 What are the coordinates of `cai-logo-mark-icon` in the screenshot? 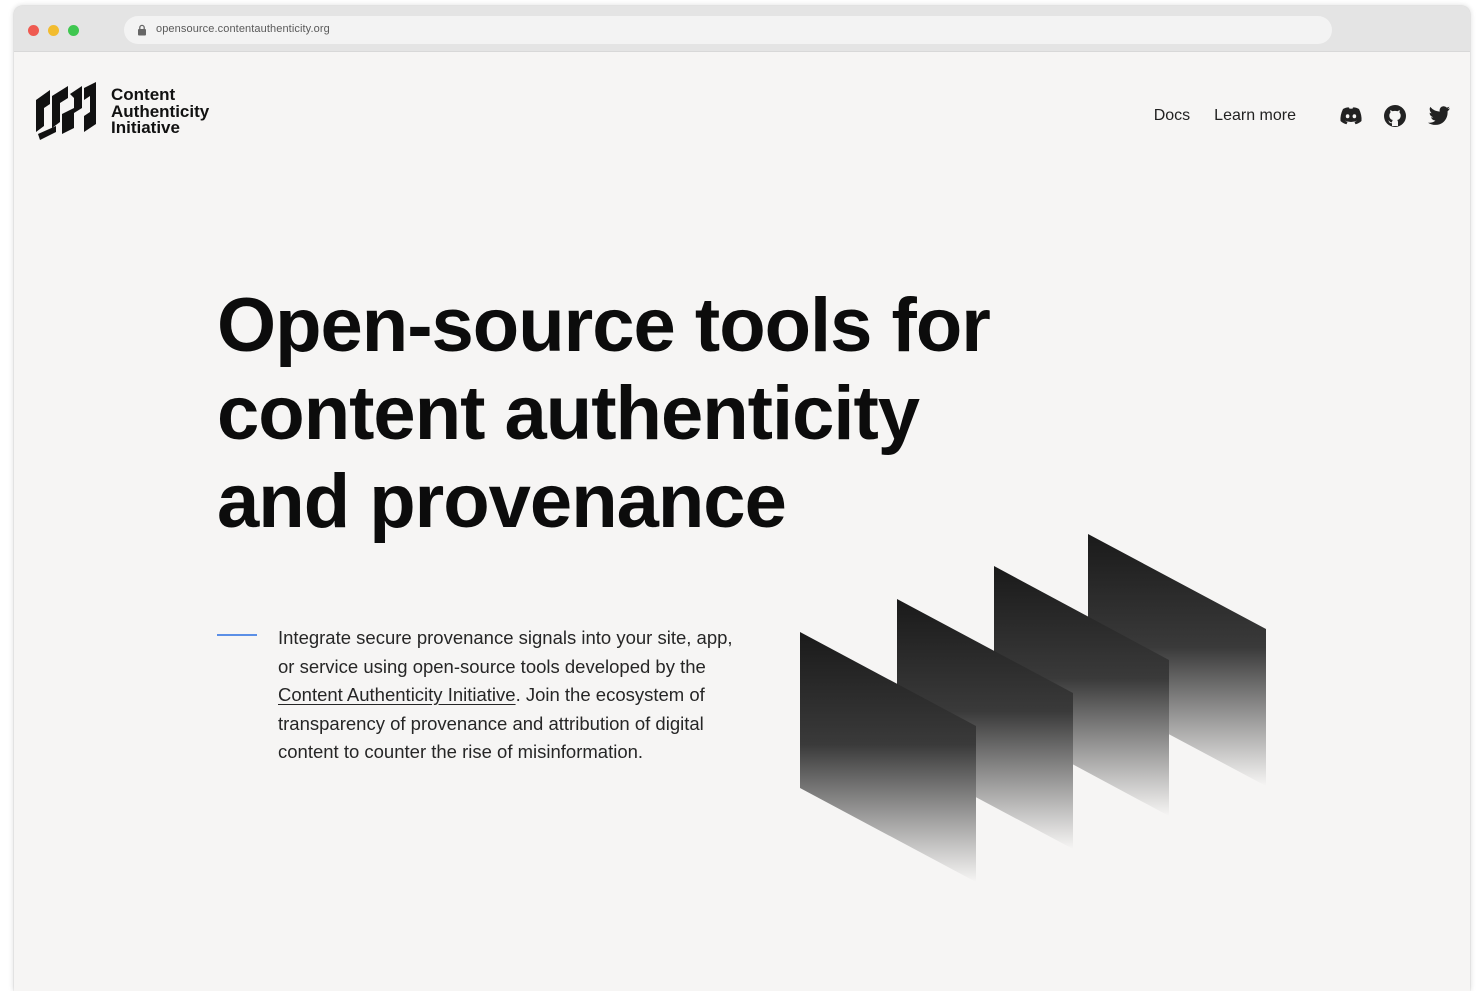 It's located at (66, 111).